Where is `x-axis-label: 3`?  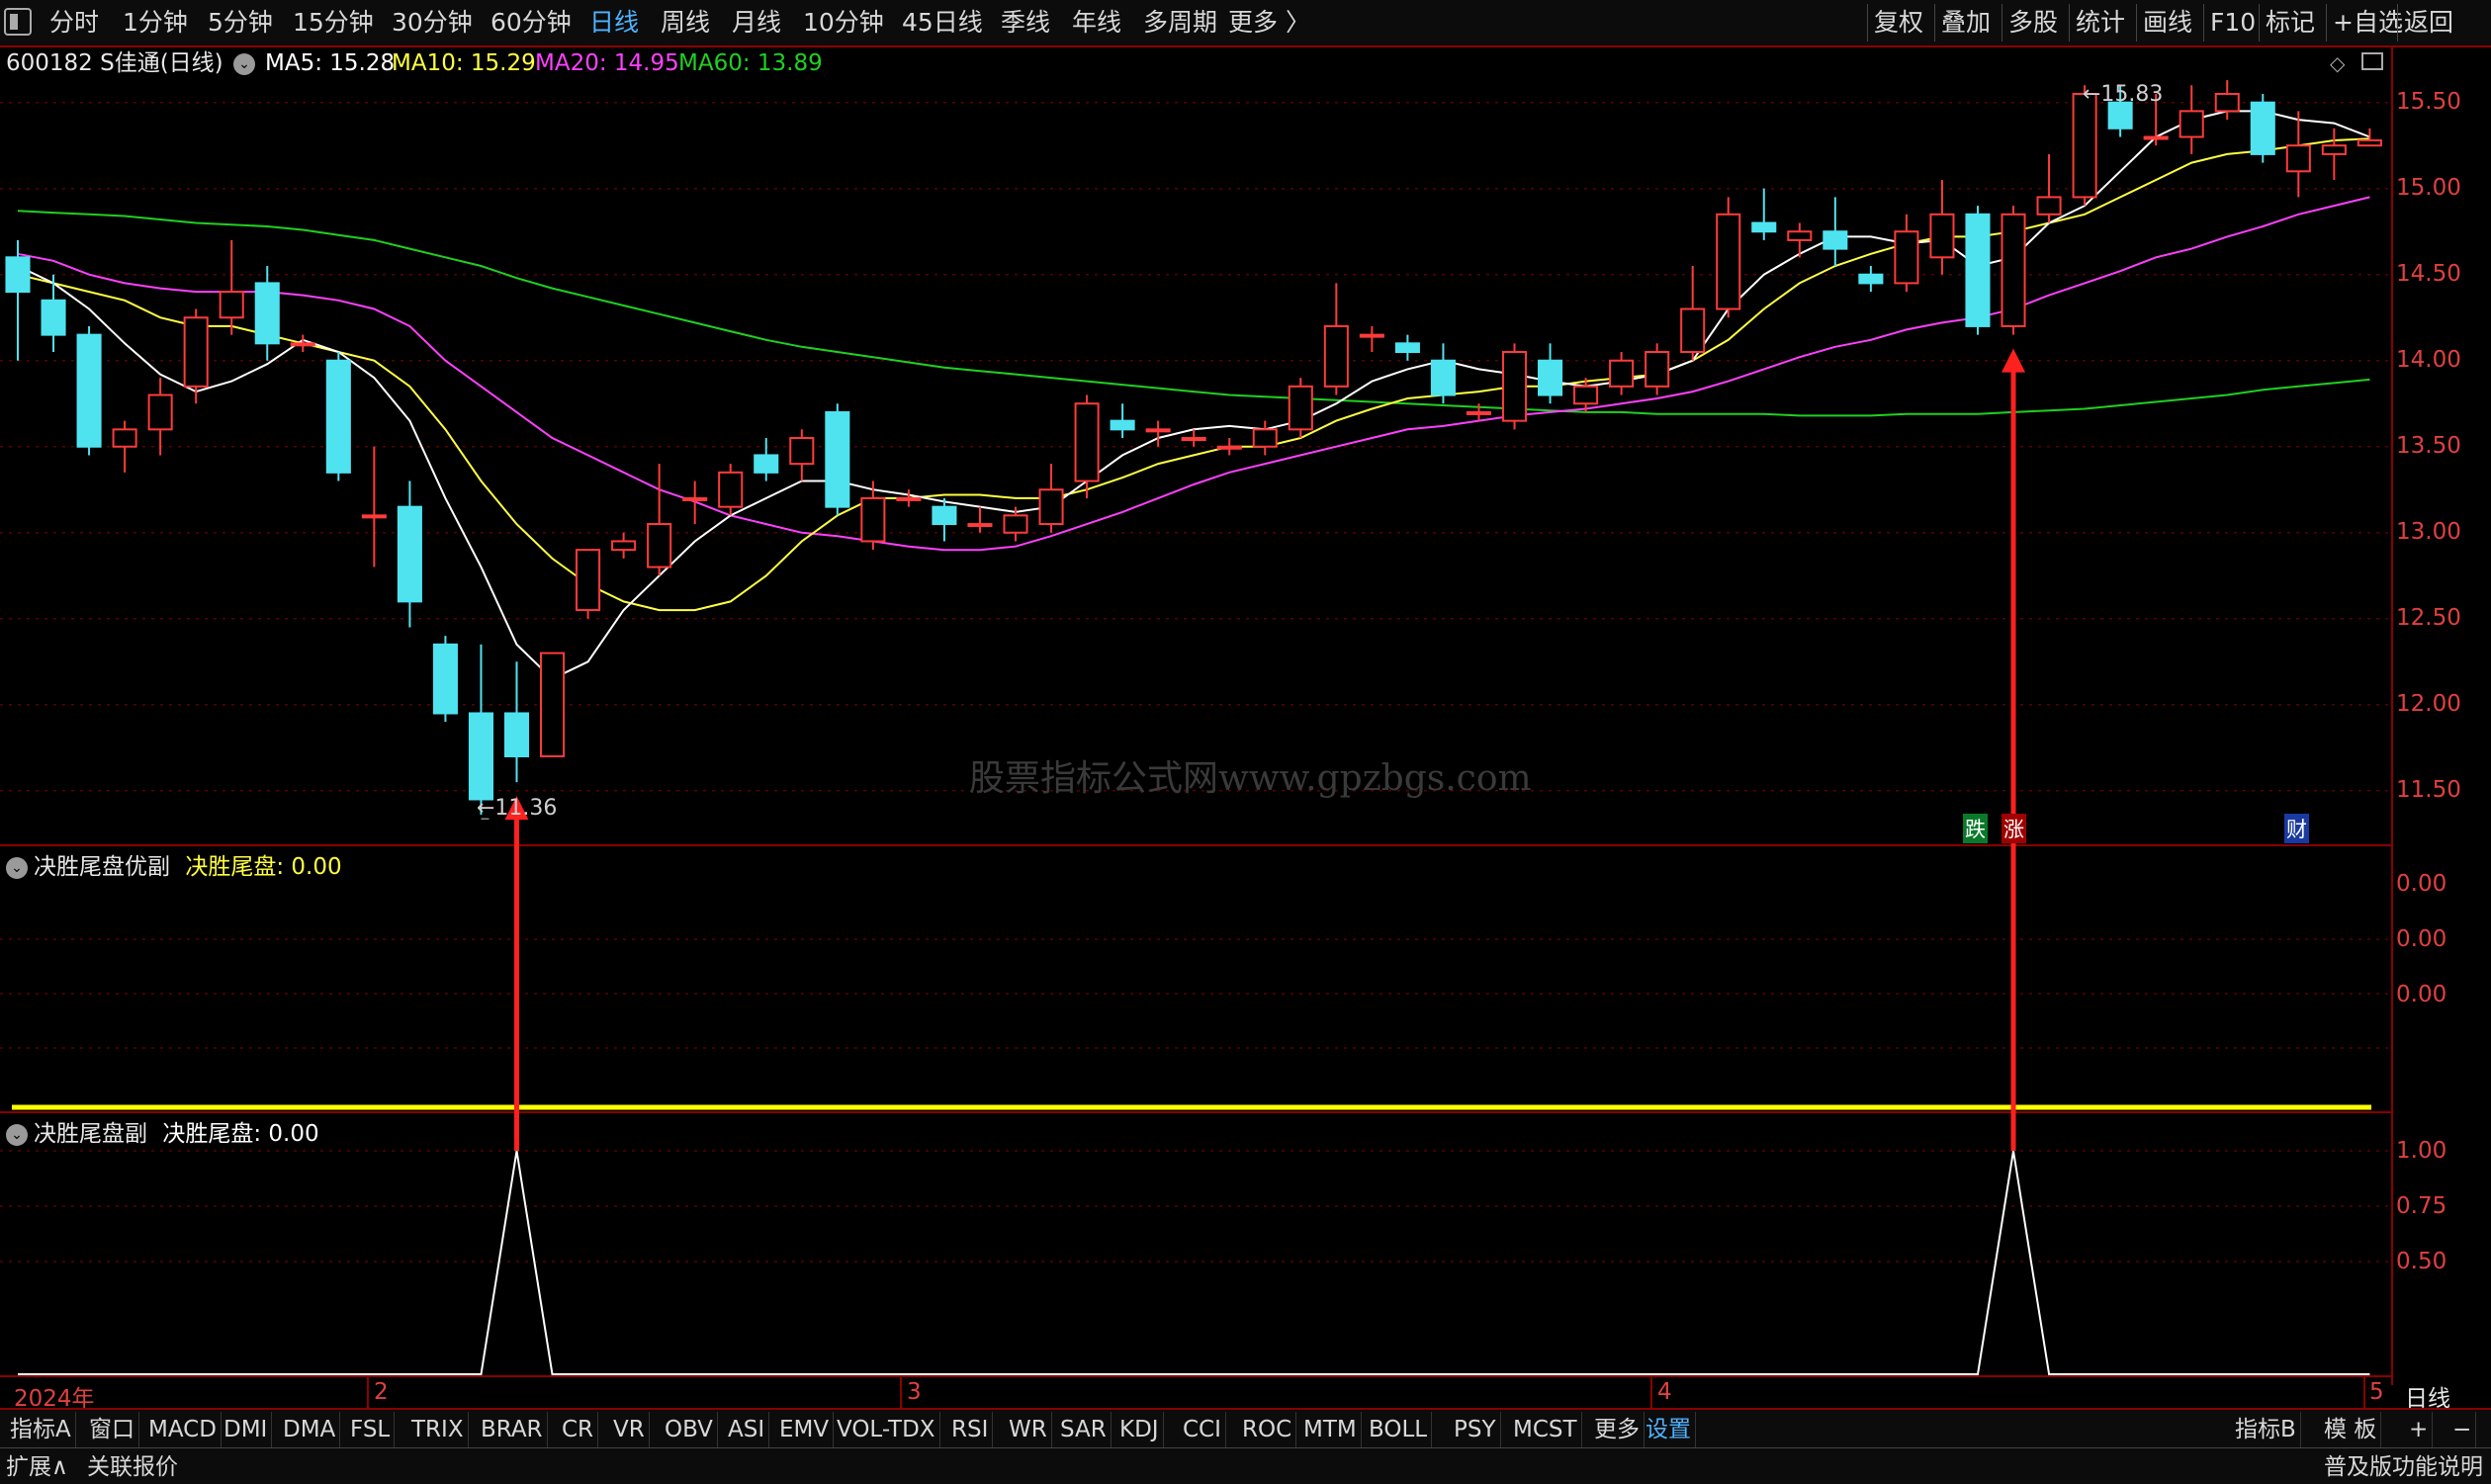
x-axis-label: 3 is located at coordinates (914, 1392).